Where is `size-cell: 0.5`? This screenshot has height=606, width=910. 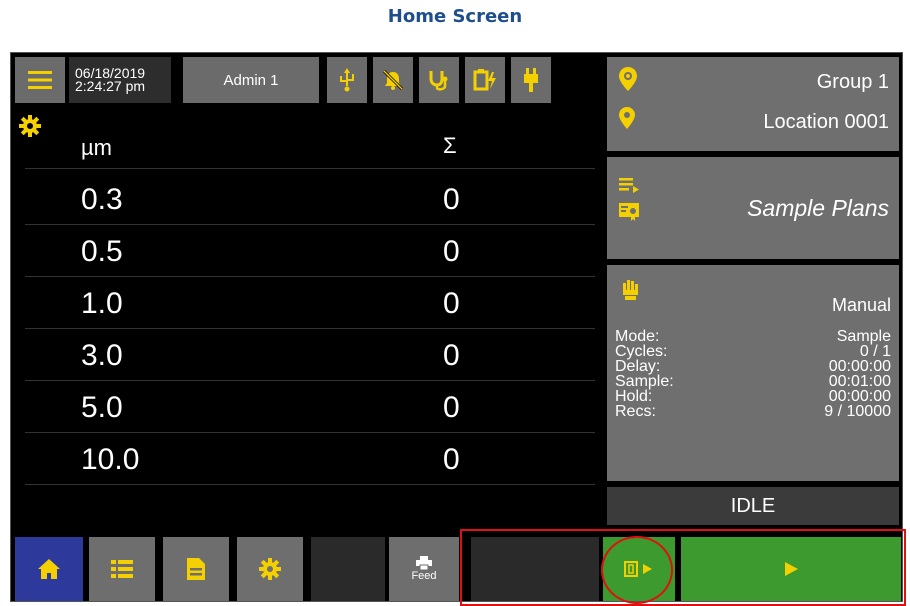
size-cell: 0.5 is located at coordinates (102, 251).